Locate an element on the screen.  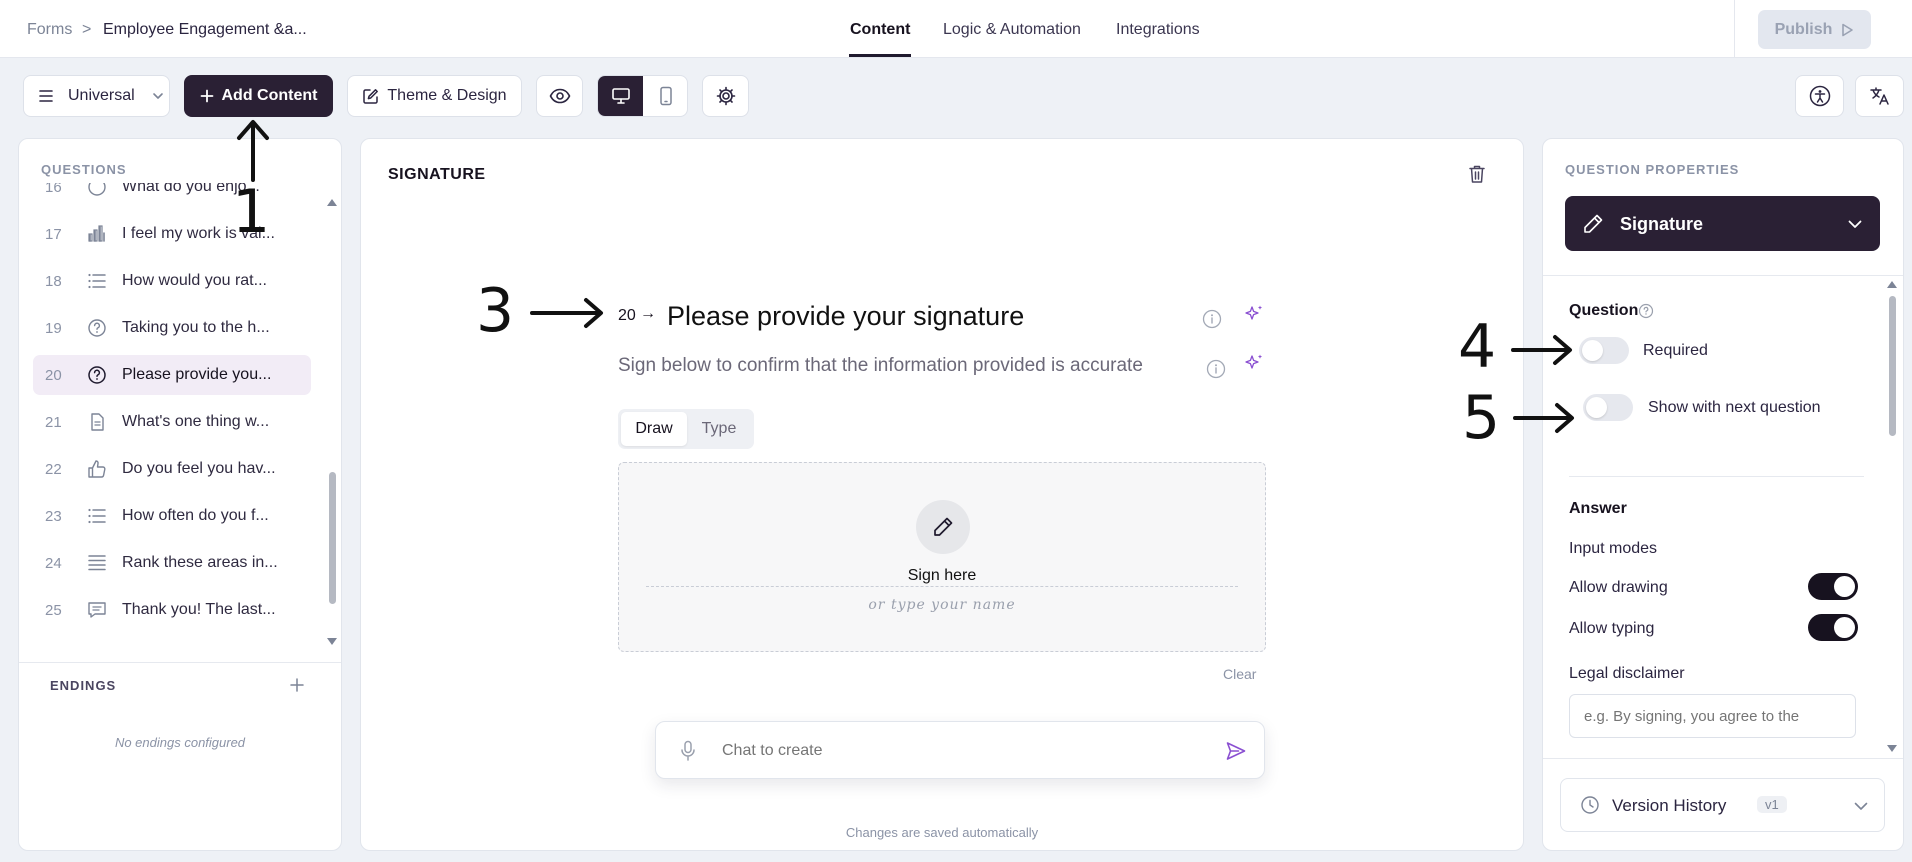
question-number: 17 is located at coordinates (53, 234).